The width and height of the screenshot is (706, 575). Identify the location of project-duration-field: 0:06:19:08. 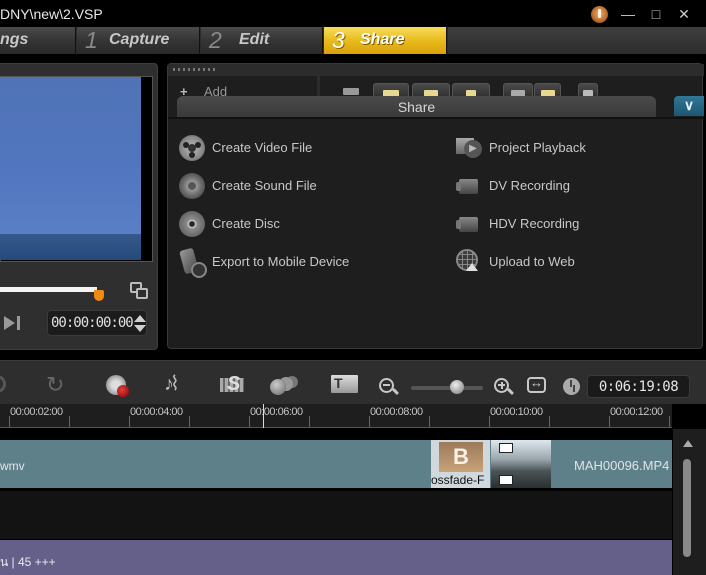
(638, 386).